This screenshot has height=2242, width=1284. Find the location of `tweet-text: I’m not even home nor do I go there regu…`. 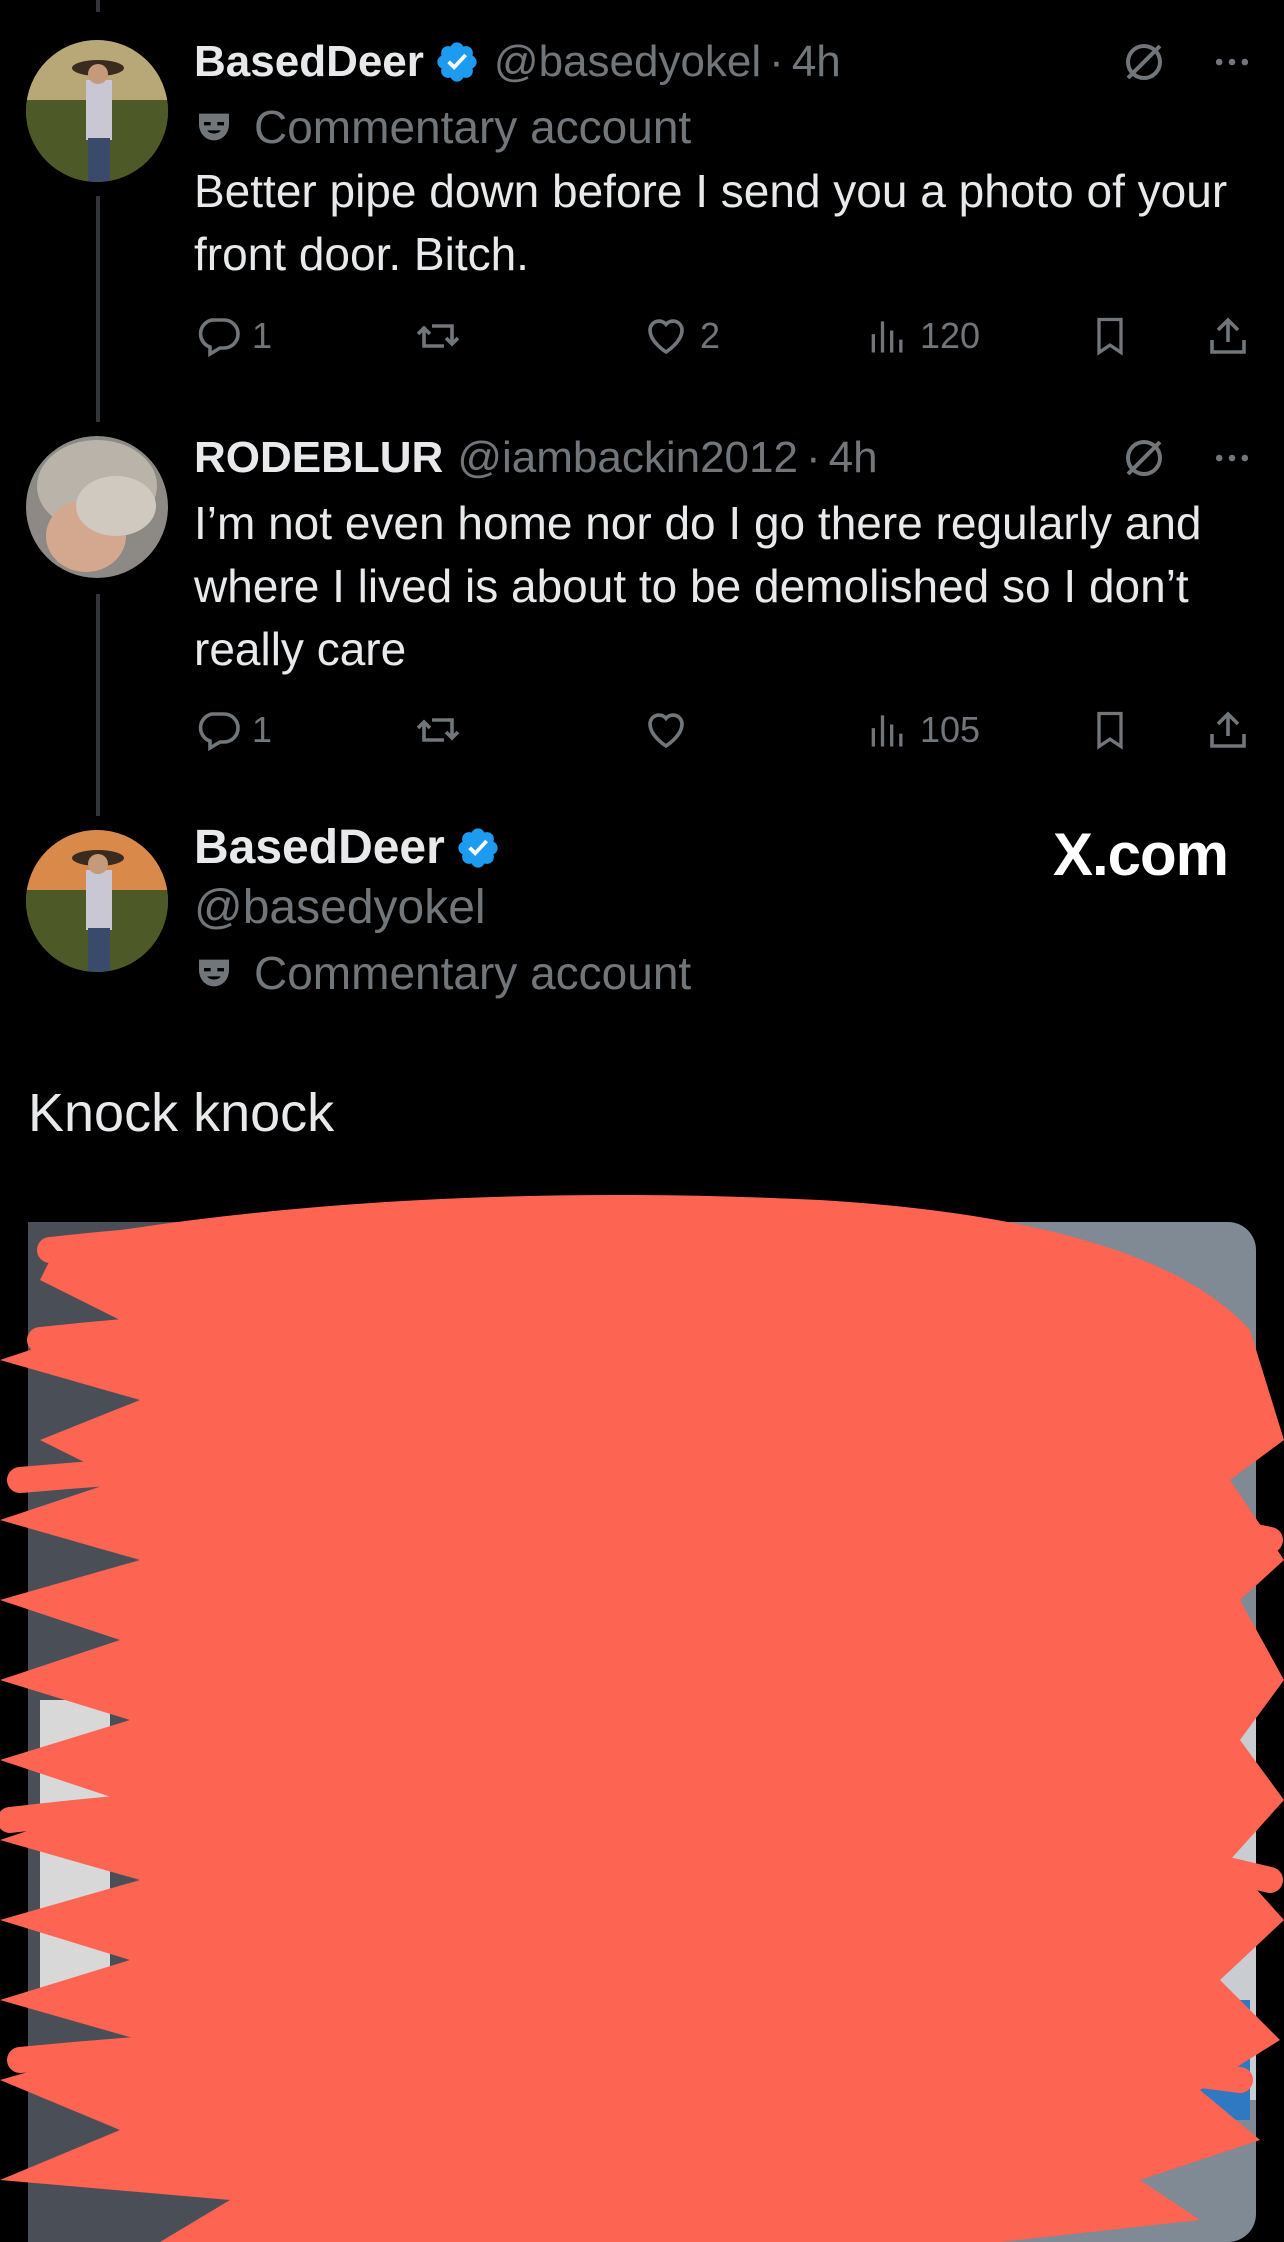

tweet-text: I’m not even home nor do I go there regu… is located at coordinates (698, 586).